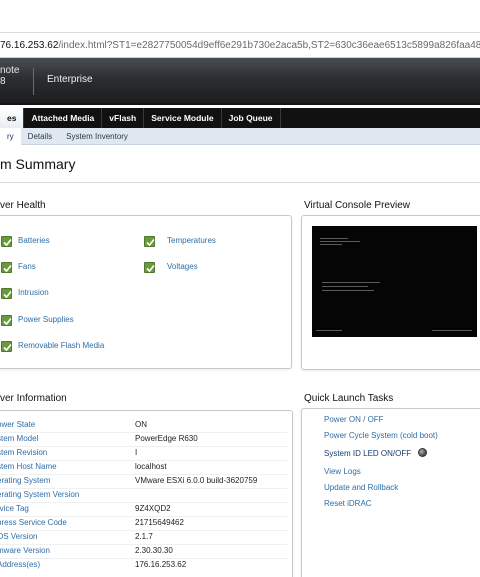 This screenshot has height=577, width=480. What do you see at coordinates (342, 471) in the screenshot?
I see `view-logs-link: View Logs` at bounding box center [342, 471].